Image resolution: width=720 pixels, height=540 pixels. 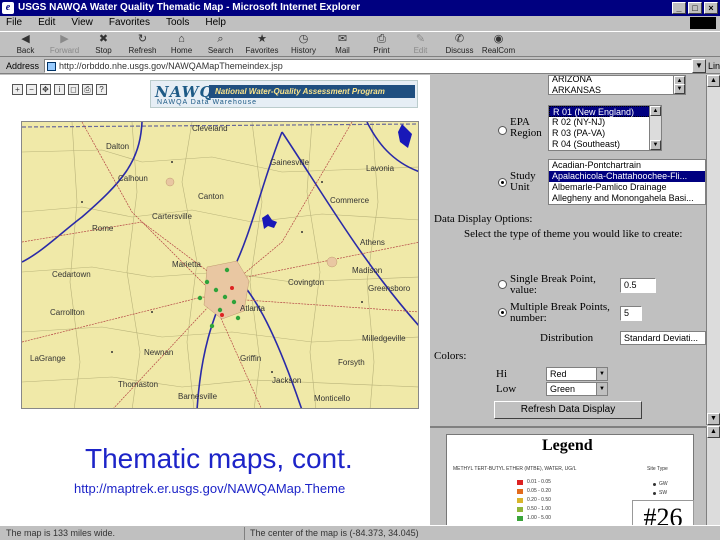 What do you see at coordinates (64, 44) in the screenshot?
I see `toolbar-forward-button: ▶ Forward` at bounding box center [64, 44].